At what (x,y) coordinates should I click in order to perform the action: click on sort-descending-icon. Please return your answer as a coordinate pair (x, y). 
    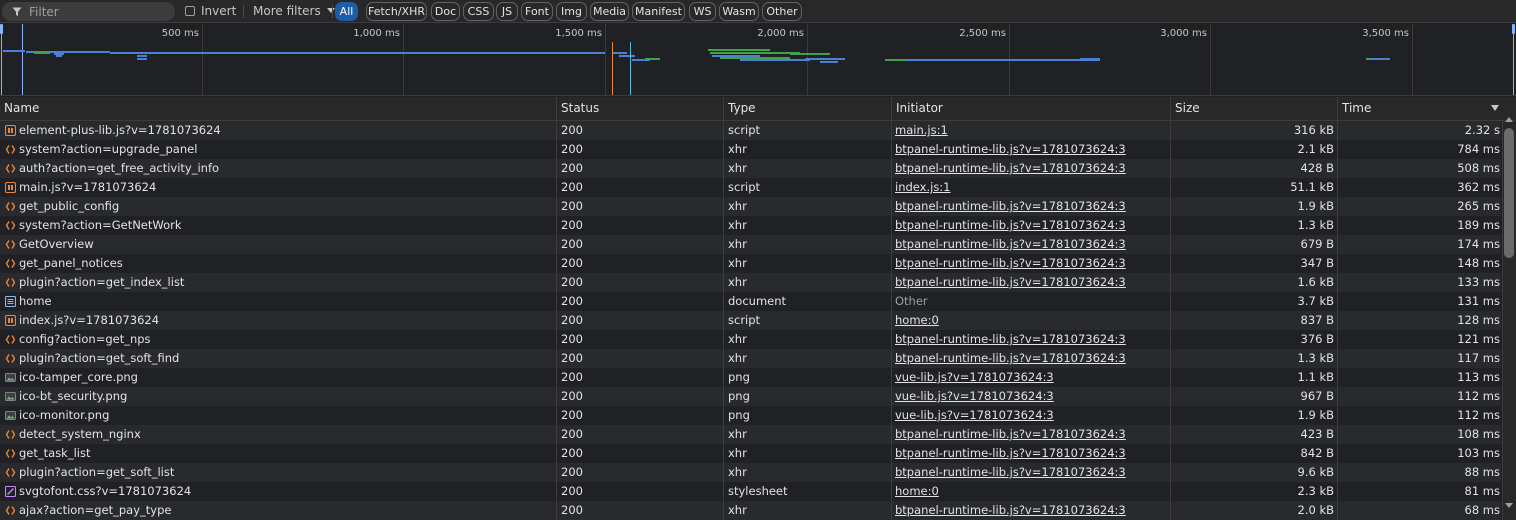
    Looking at the image, I should click on (1495, 108).